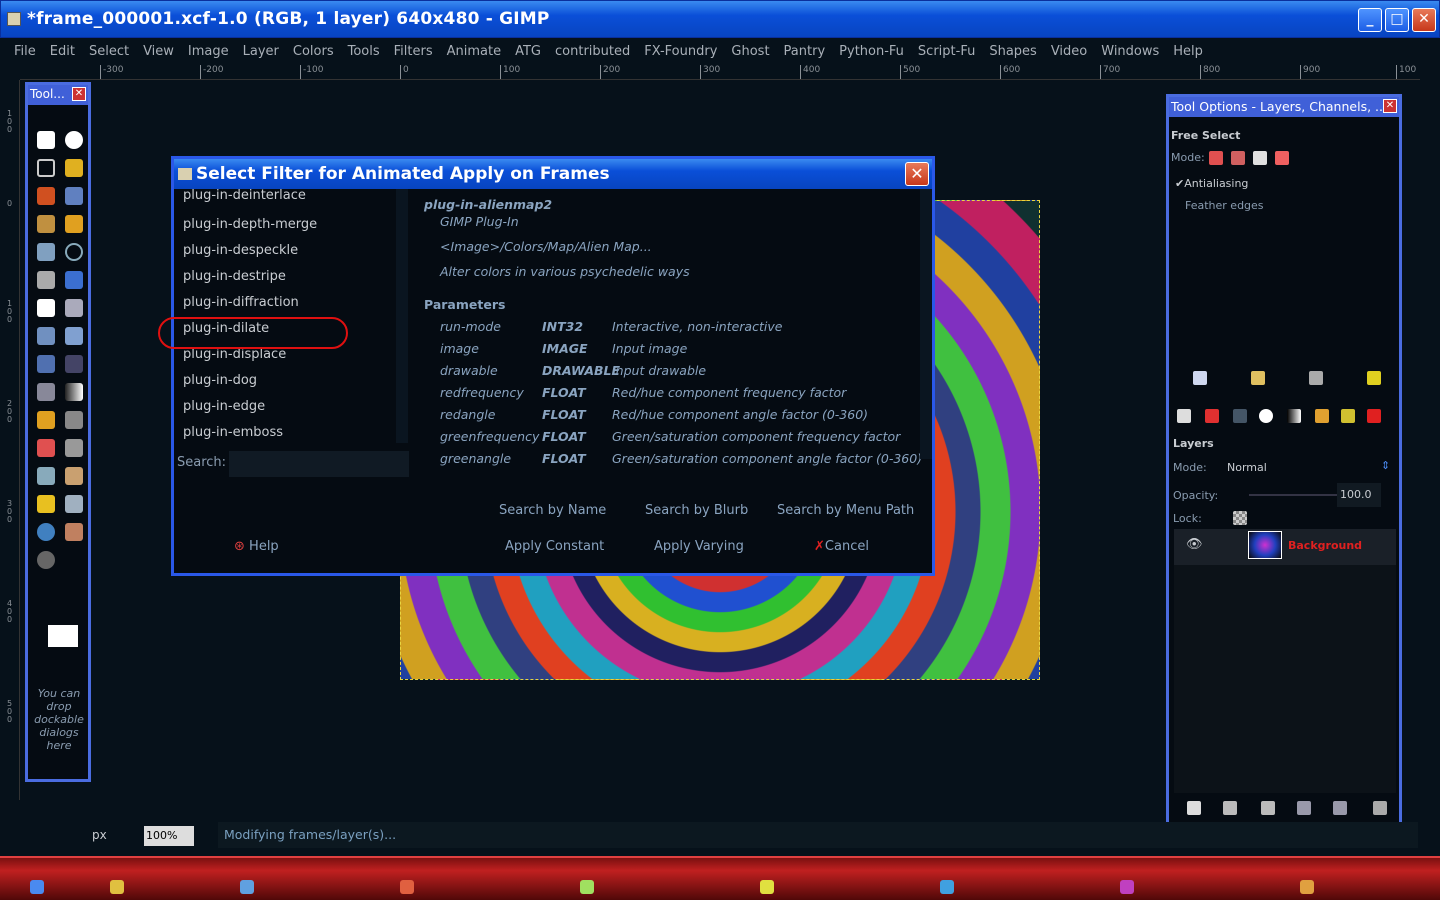 This screenshot has width=1440, height=900. What do you see at coordinates (1258, 378) in the screenshot?
I see `restore-options-icon` at bounding box center [1258, 378].